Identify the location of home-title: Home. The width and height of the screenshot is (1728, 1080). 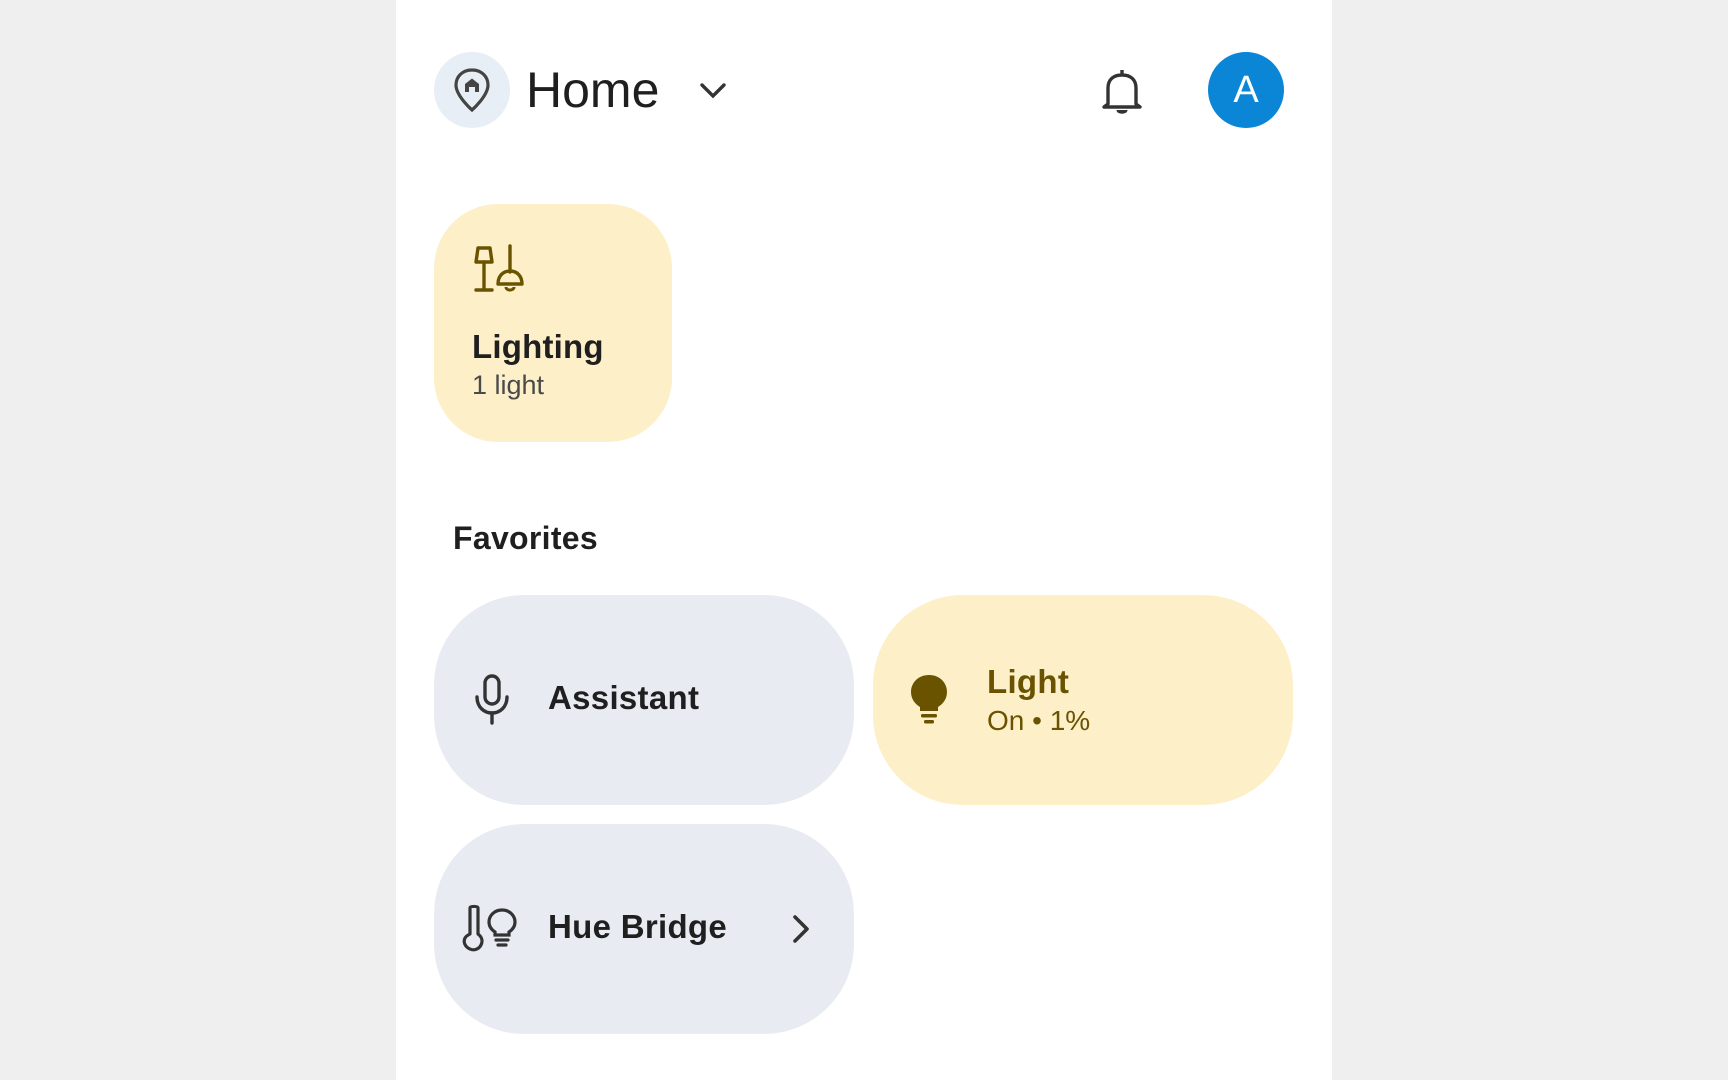
(592, 90).